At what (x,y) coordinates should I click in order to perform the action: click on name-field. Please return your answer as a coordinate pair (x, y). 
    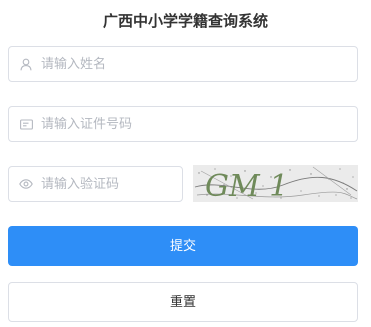
    Looking at the image, I should click on (183, 64).